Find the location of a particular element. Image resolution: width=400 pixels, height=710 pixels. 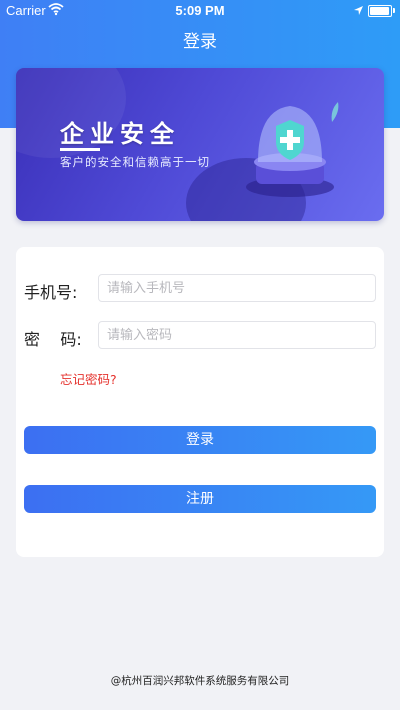

phone-label: 手机号: is located at coordinates (51, 292).